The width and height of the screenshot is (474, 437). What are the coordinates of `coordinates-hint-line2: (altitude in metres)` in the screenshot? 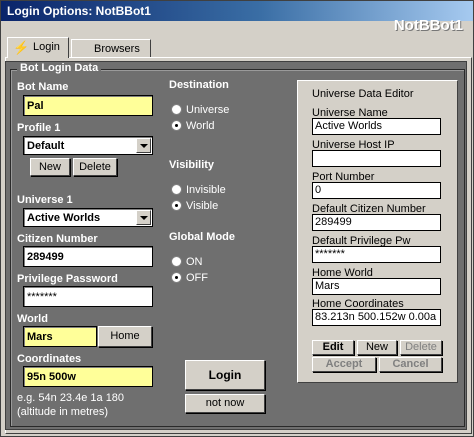 It's located at (63, 412).